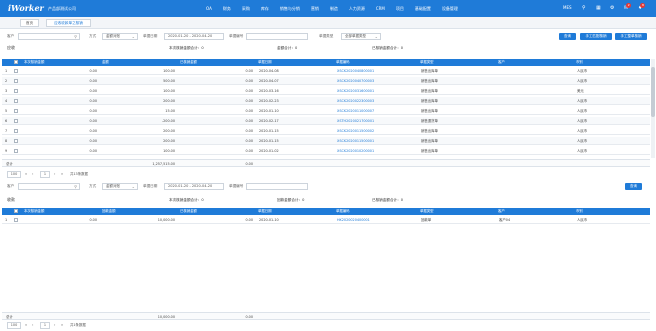  Describe the element at coordinates (357, 9) in the screenshot. I see `nav-item-hr: 人力资源` at that location.